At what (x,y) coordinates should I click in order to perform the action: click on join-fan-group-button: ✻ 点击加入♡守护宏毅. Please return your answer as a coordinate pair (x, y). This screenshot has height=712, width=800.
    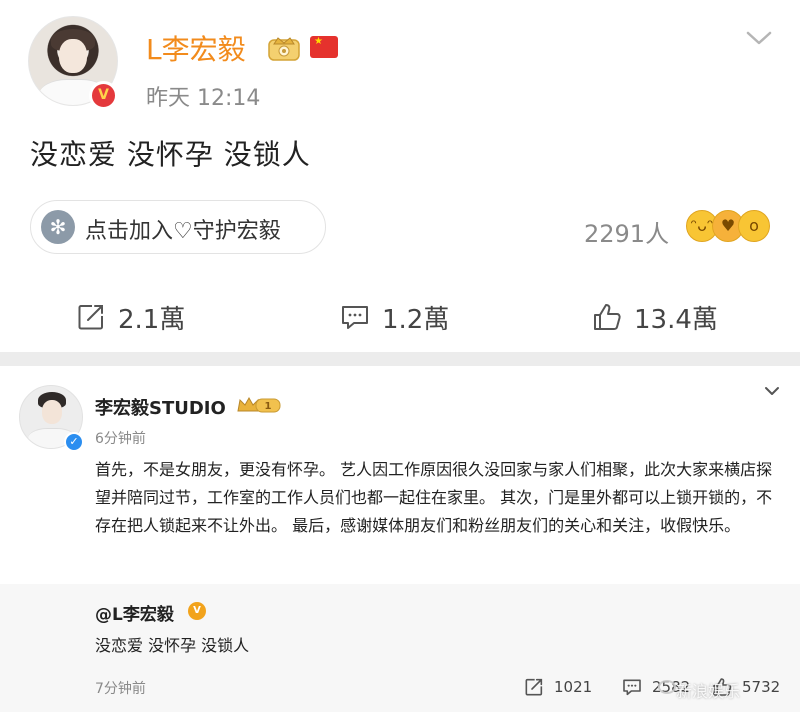
    Looking at the image, I should click on (178, 227).